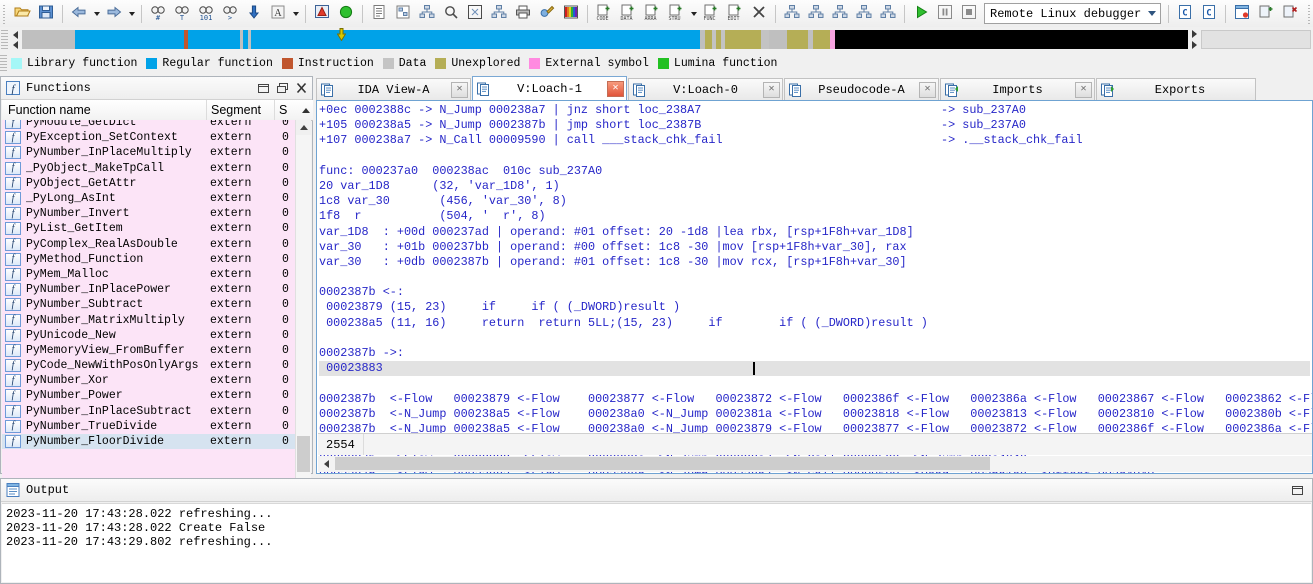  Describe the element at coordinates (816, 14) in the screenshot. I see `function-calls-button` at that location.